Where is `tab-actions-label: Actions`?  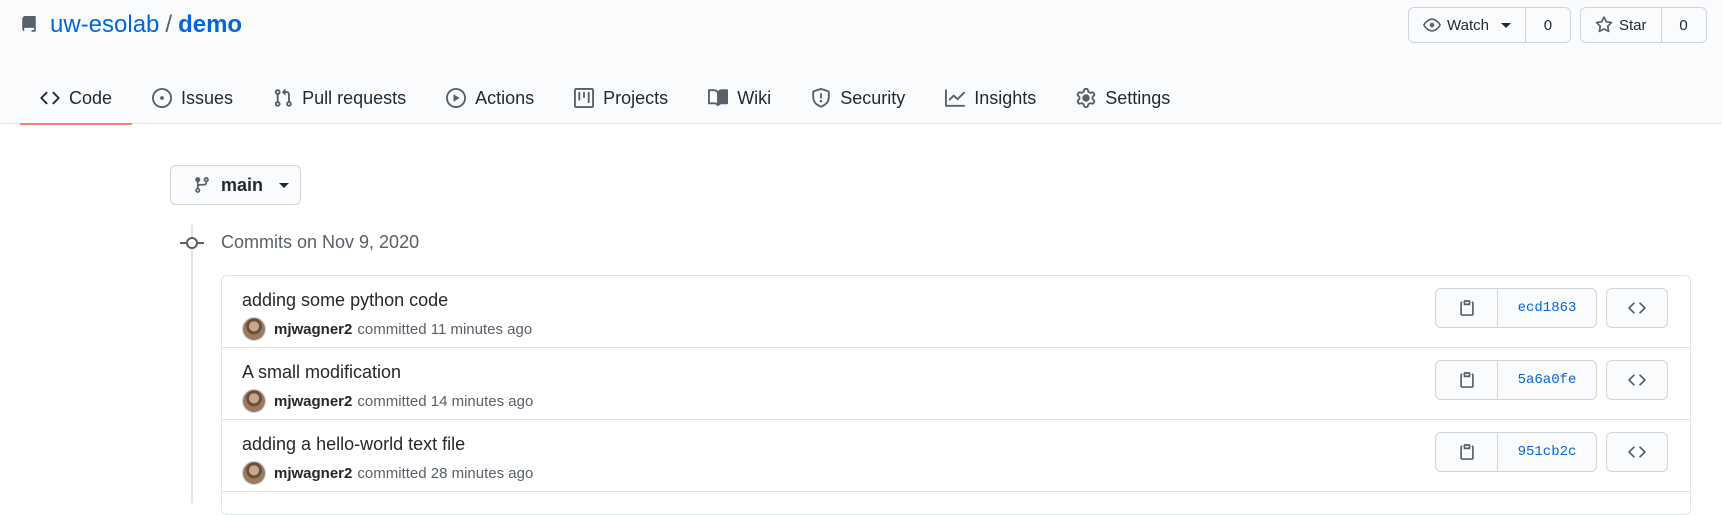
tab-actions-label: Actions is located at coordinates (505, 97).